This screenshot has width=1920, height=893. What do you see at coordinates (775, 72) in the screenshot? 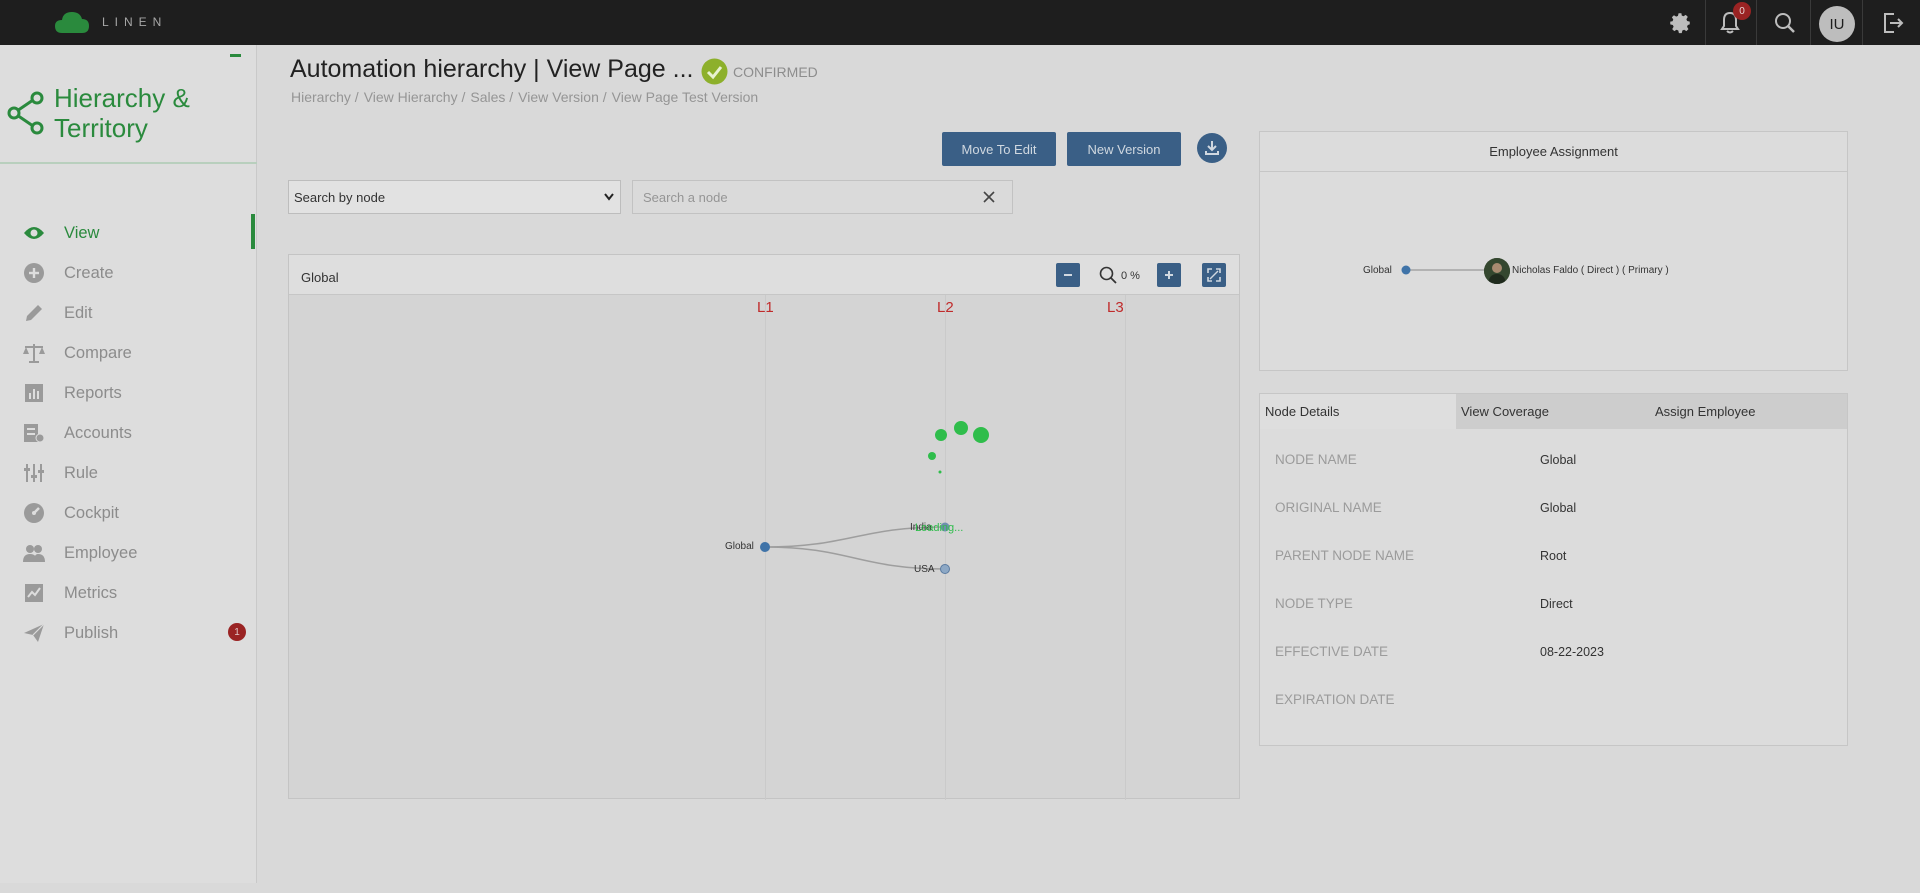
I see `status-badge: CONFIRMED` at bounding box center [775, 72].